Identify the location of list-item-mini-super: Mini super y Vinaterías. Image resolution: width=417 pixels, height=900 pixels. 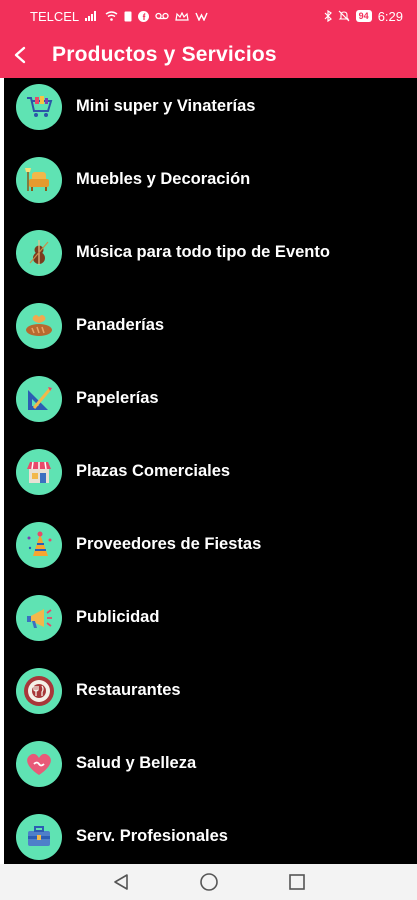
(210, 110).